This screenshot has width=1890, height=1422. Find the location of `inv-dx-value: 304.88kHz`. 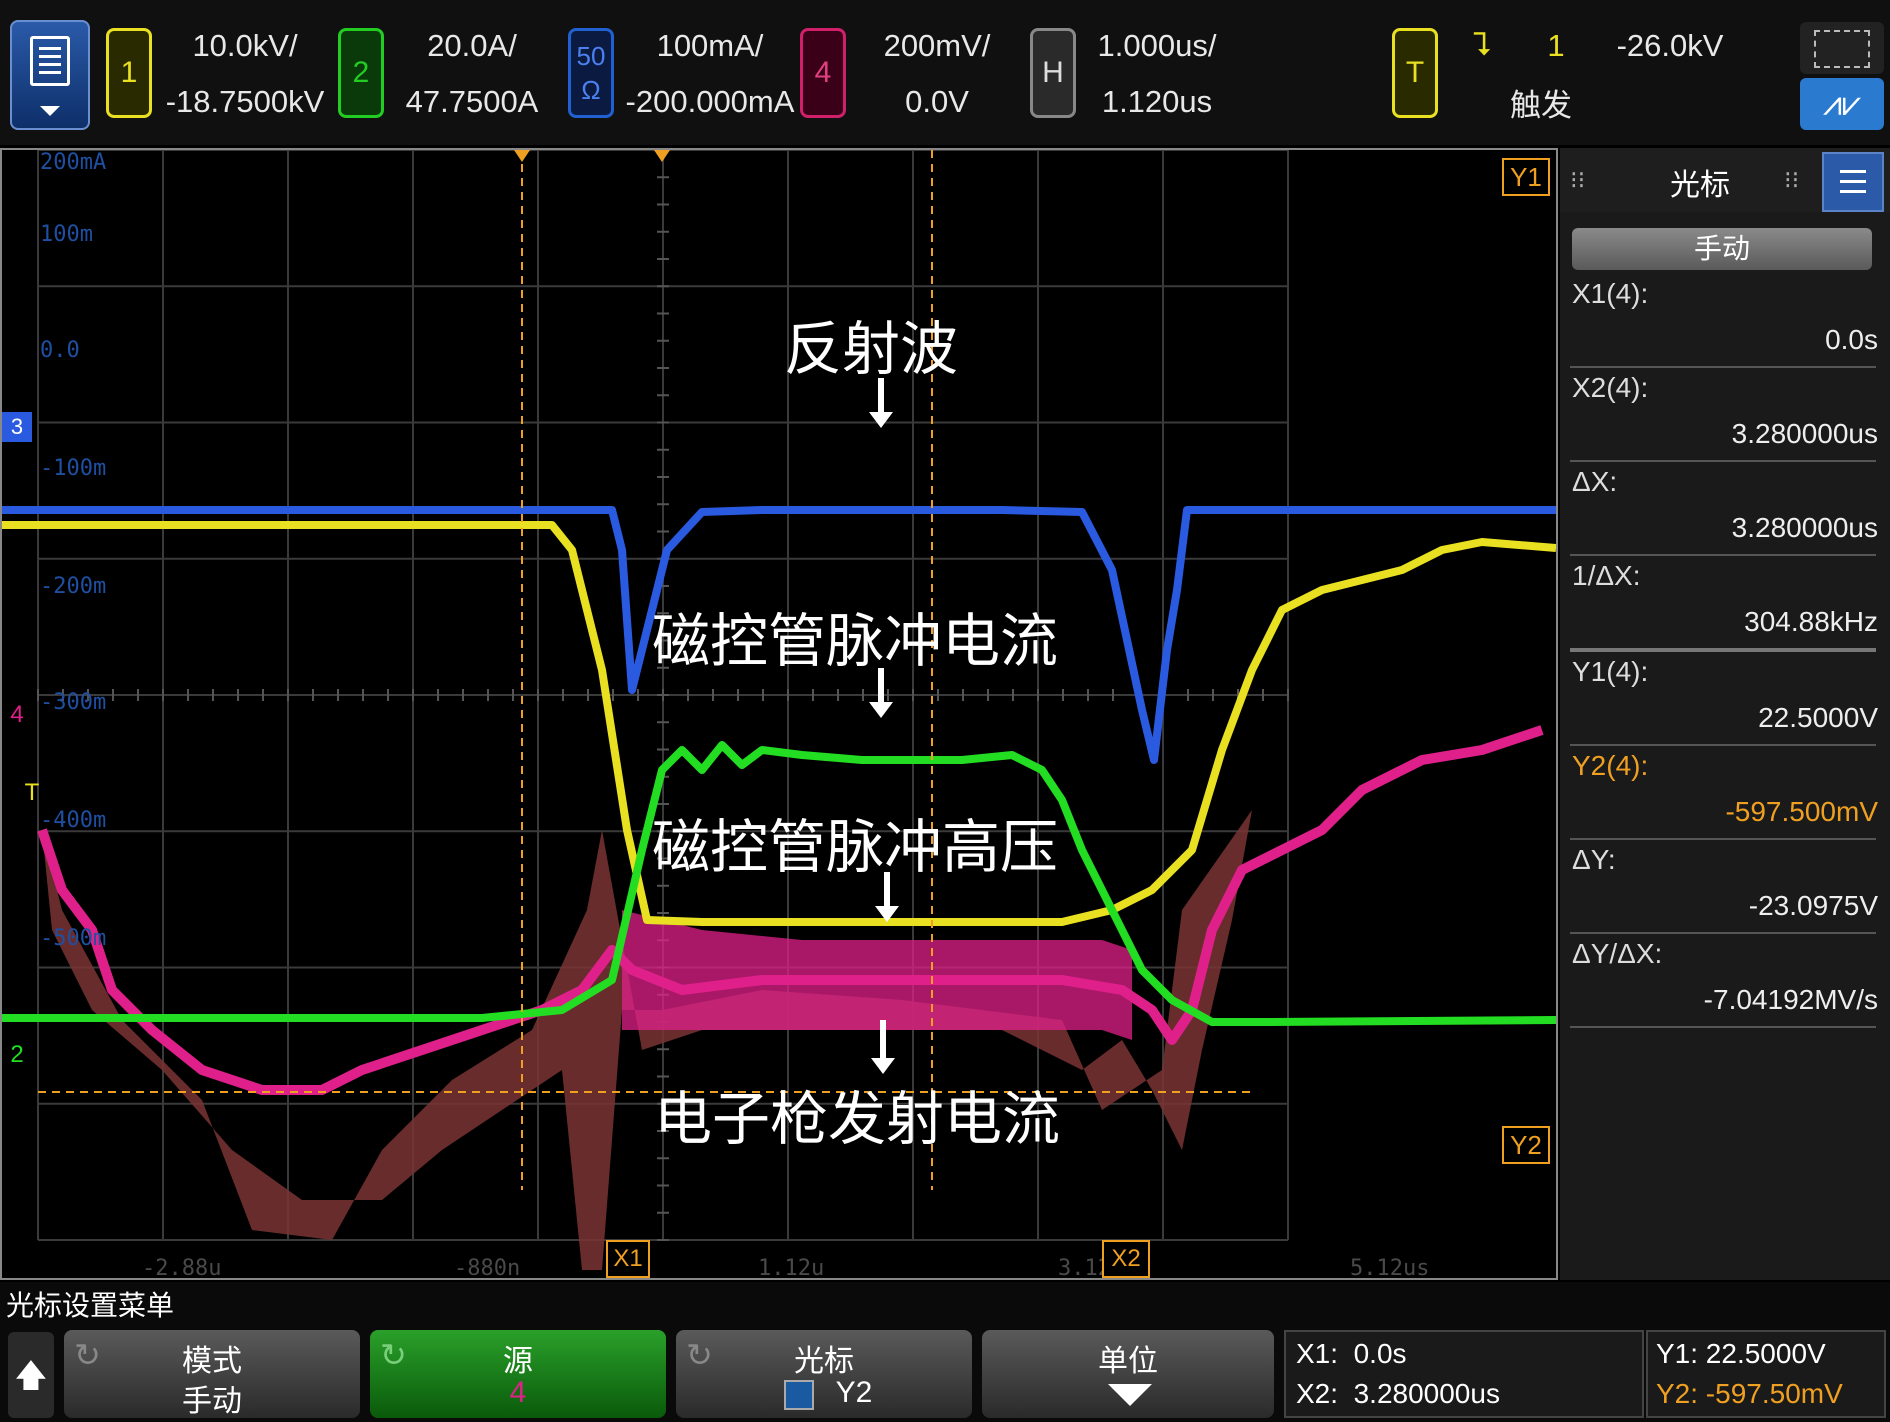

inv-dx-value: 304.88kHz is located at coordinates (1811, 621).